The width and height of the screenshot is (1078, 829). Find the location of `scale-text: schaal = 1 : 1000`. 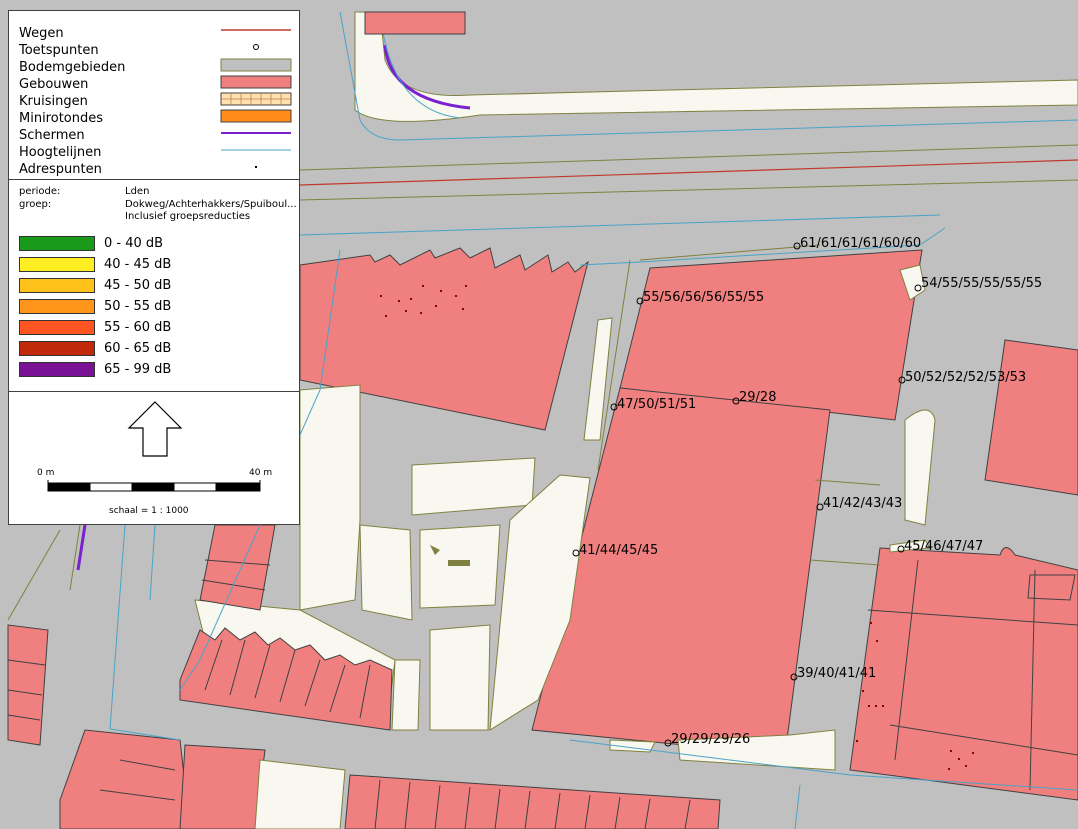

scale-text: schaal = 1 : 1000 is located at coordinates (149, 511).